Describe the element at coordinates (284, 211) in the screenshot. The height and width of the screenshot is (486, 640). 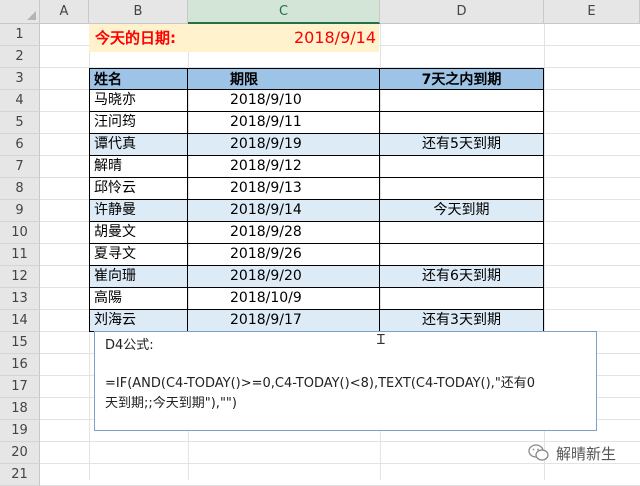
I see `table-cell-date: 2018/9/14` at that location.